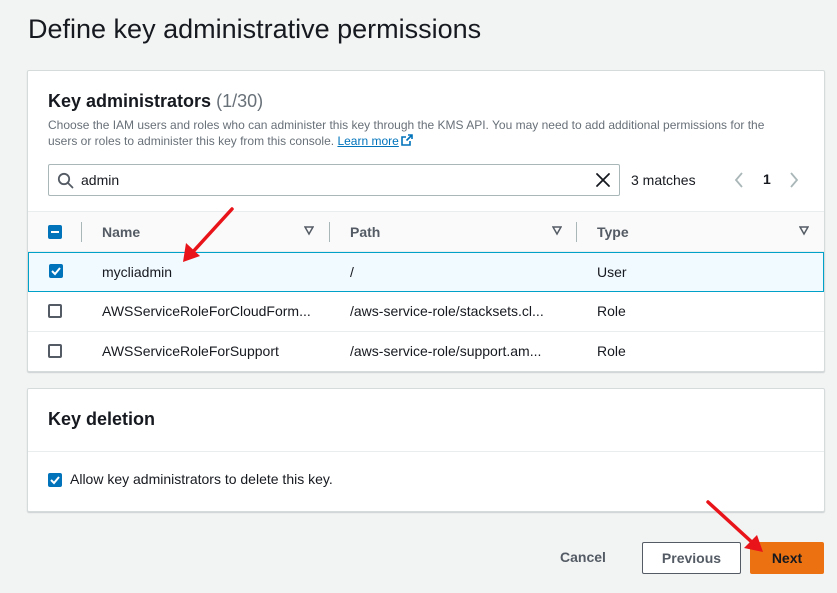  What do you see at coordinates (190, 351) in the screenshot?
I see `row-name: AWSServiceRoleForSupport` at bounding box center [190, 351].